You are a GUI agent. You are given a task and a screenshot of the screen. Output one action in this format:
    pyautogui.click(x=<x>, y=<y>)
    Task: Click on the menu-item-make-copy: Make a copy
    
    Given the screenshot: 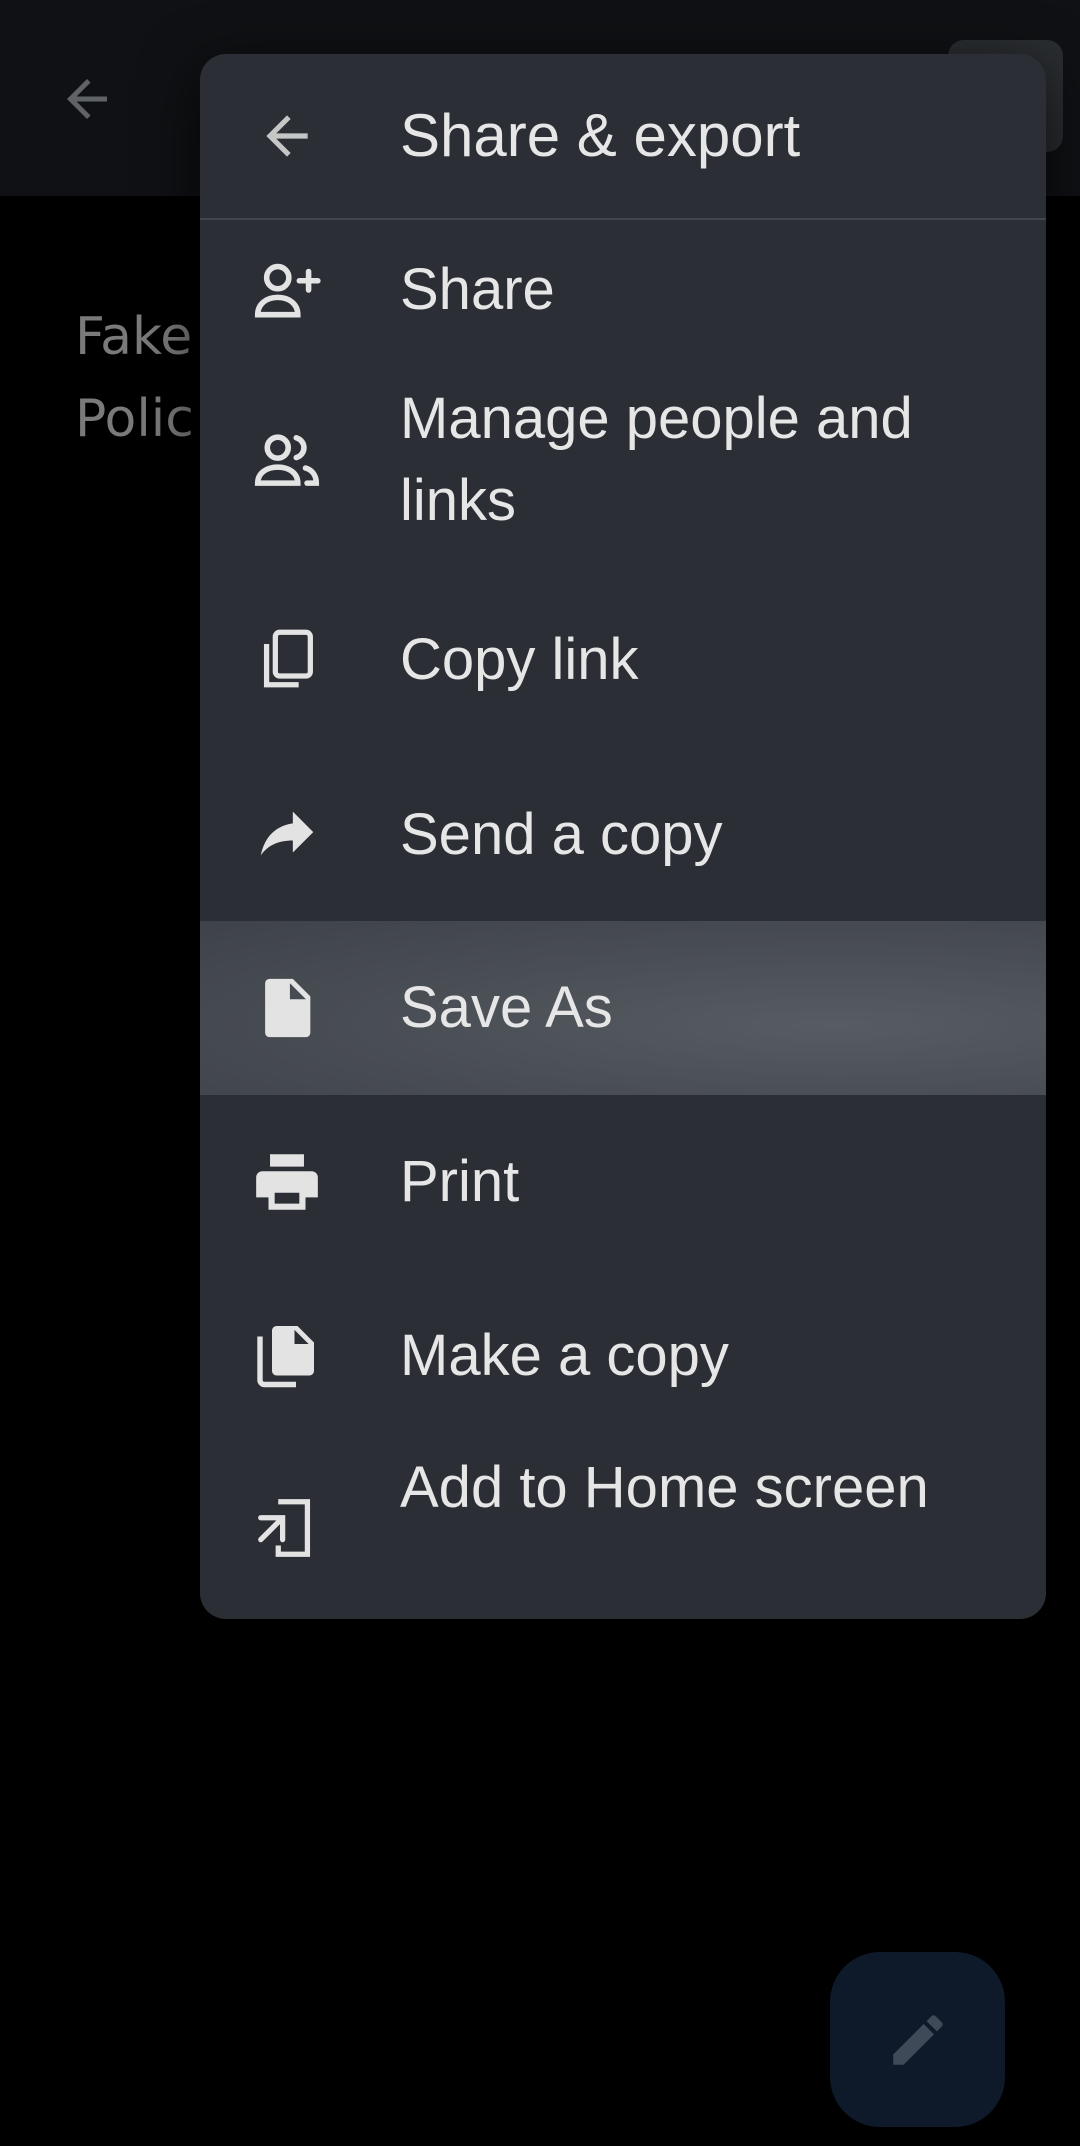 What is the action you would take?
    pyautogui.click(x=623, y=1356)
    